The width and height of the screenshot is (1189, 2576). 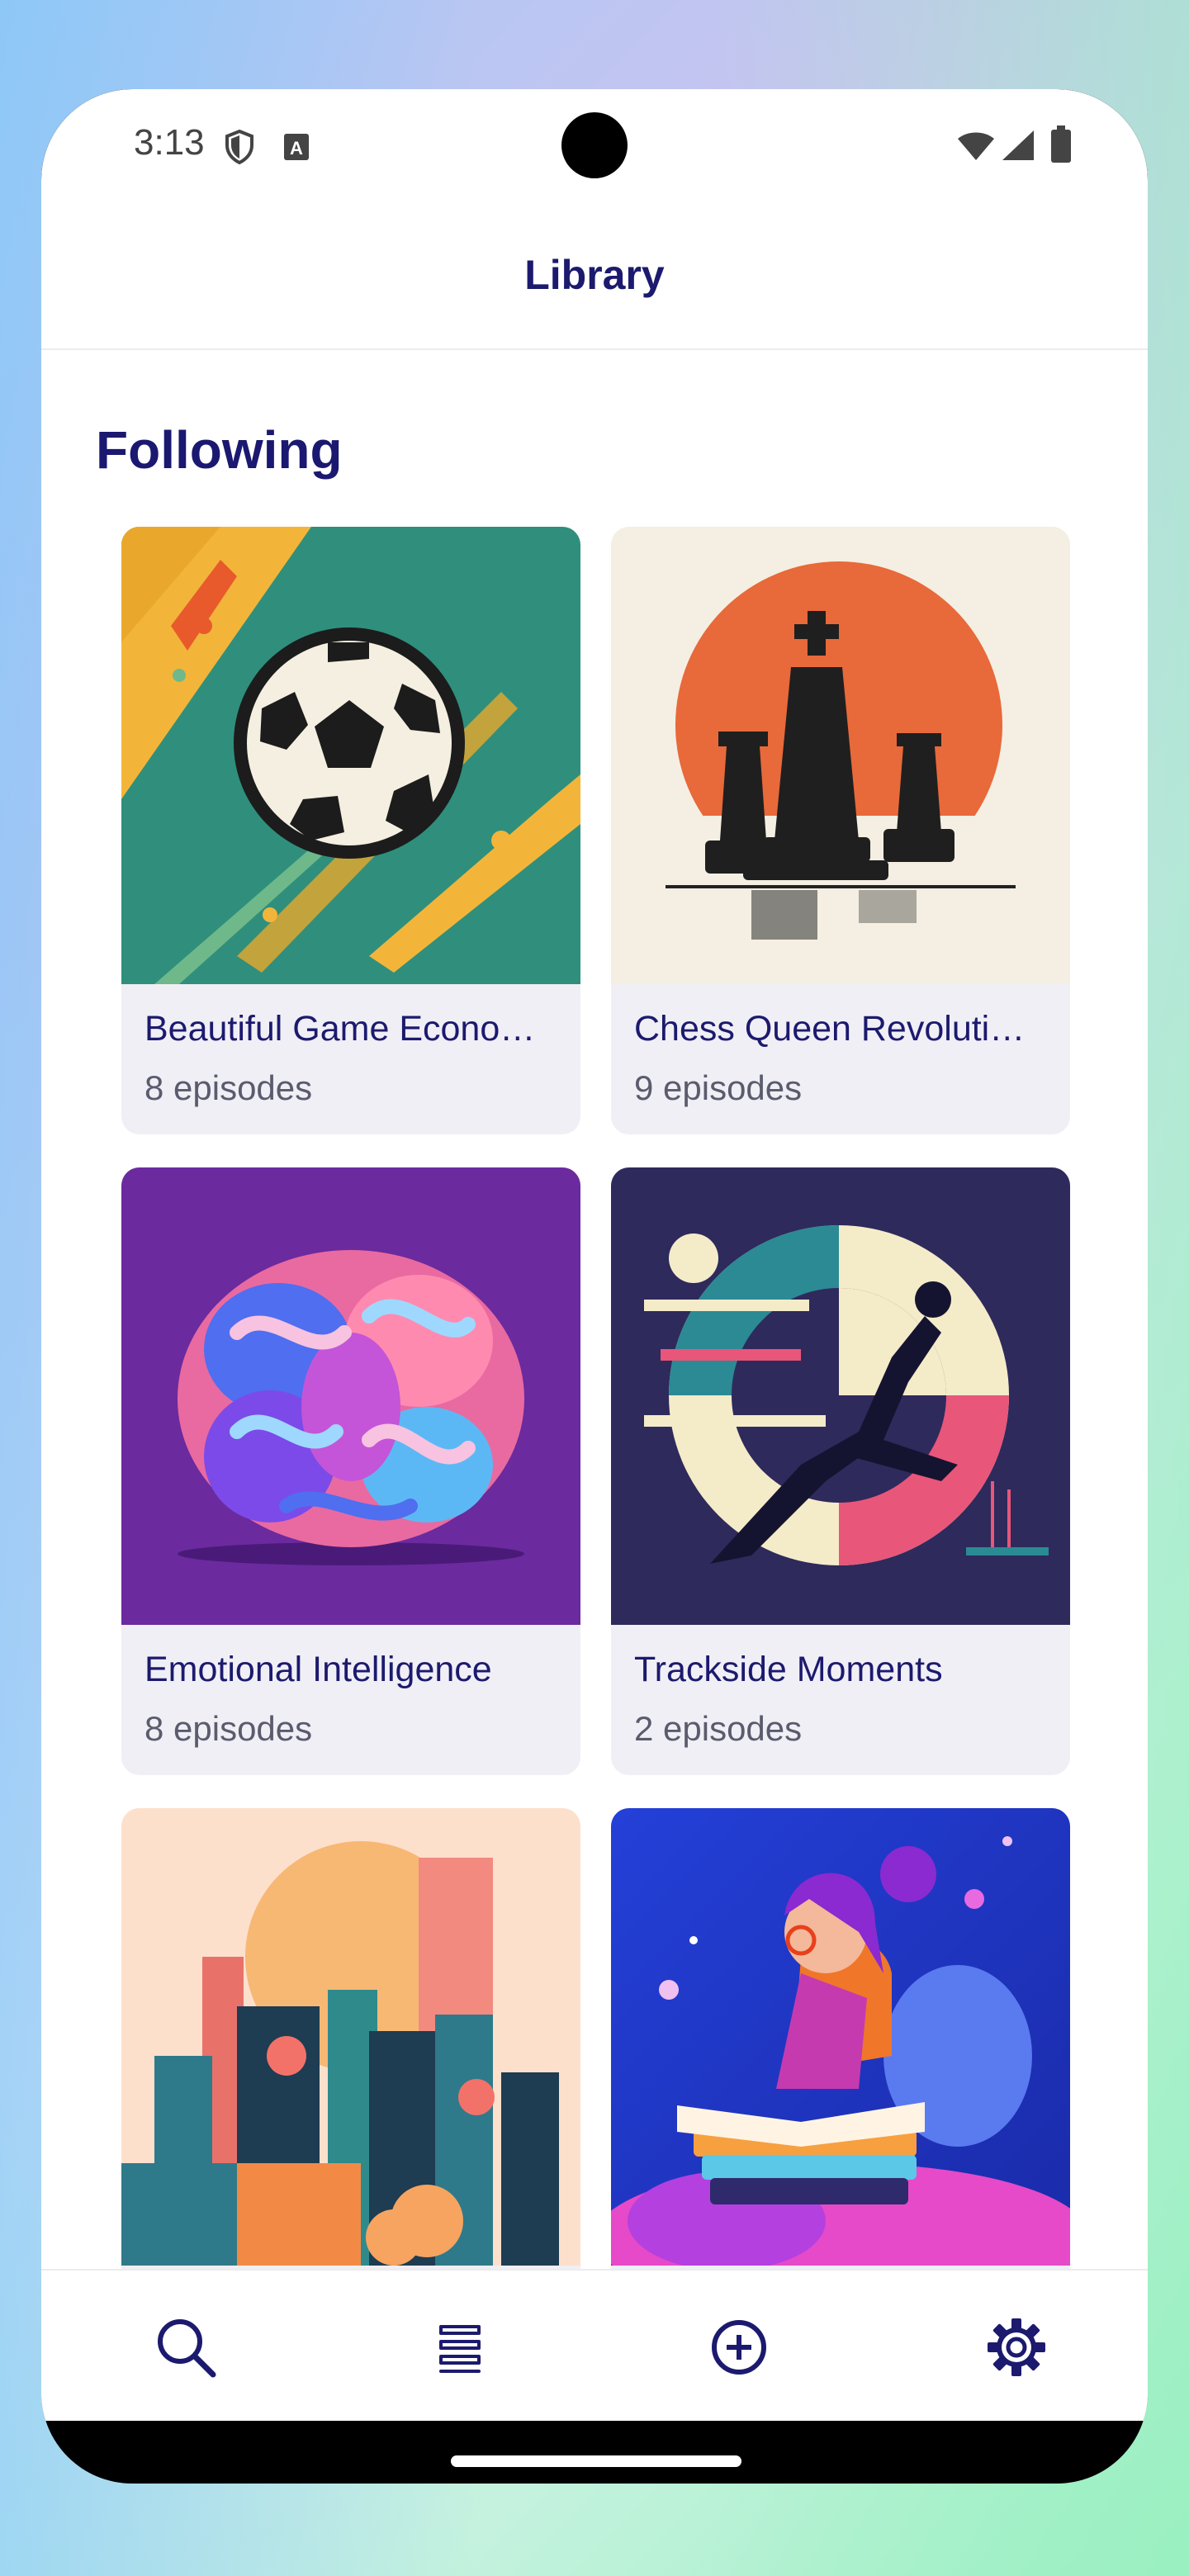 What do you see at coordinates (840, 755) in the screenshot?
I see `chess-pieces-art` at bounding box center [840, 755].